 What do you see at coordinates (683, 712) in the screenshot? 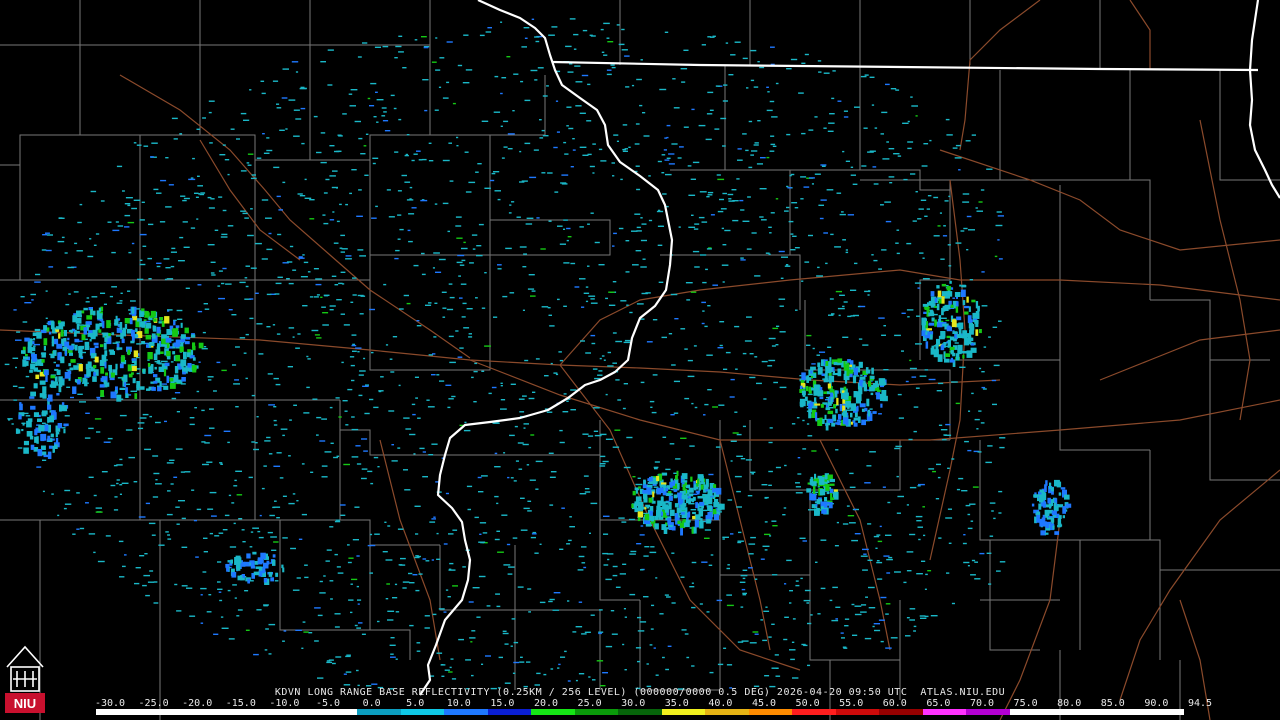
I see `colorbar-swatch` at bounding box center [683, 712].